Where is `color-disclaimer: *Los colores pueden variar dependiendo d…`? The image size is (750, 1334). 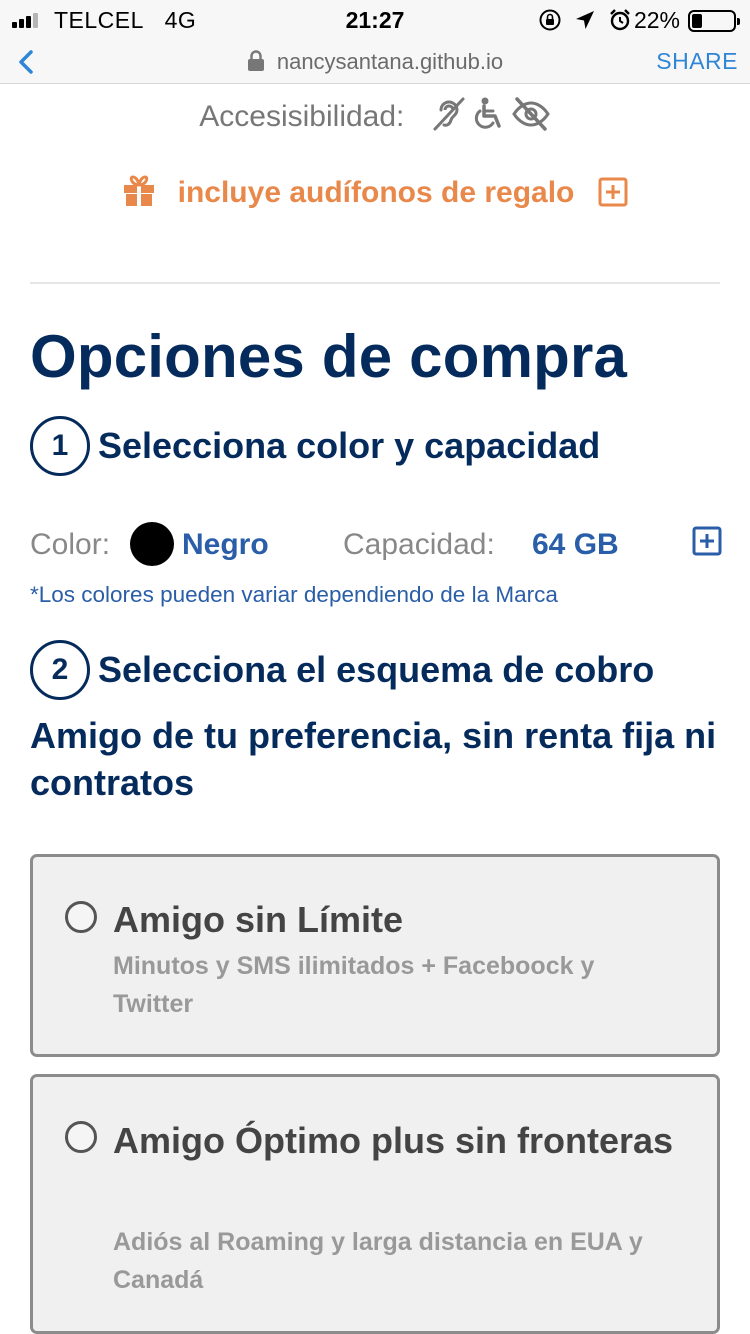 color-disclaimer: *Los colores pueden variar dependiendo d… is located at coordinates (294, 594).